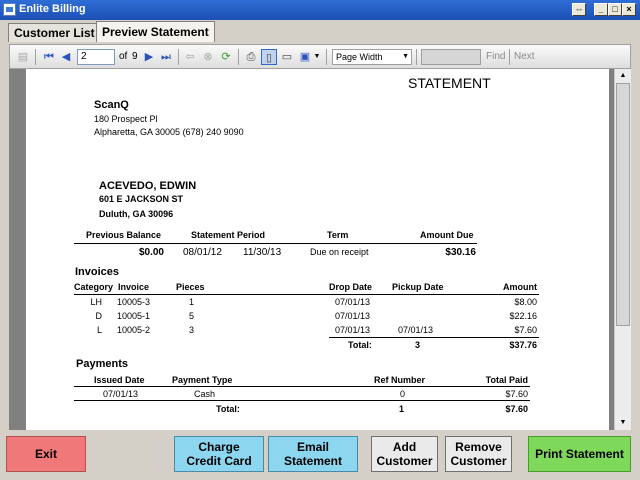  I want to click on page-of-label: of, so click(123, 56).